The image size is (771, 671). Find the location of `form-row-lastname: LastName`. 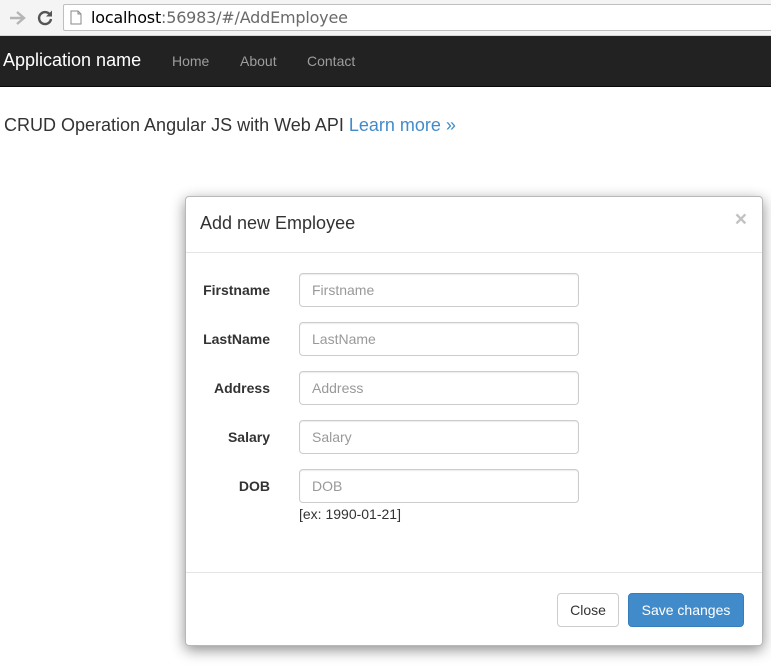

form-row-lastname: LastName is located at coordinates (474, 339).